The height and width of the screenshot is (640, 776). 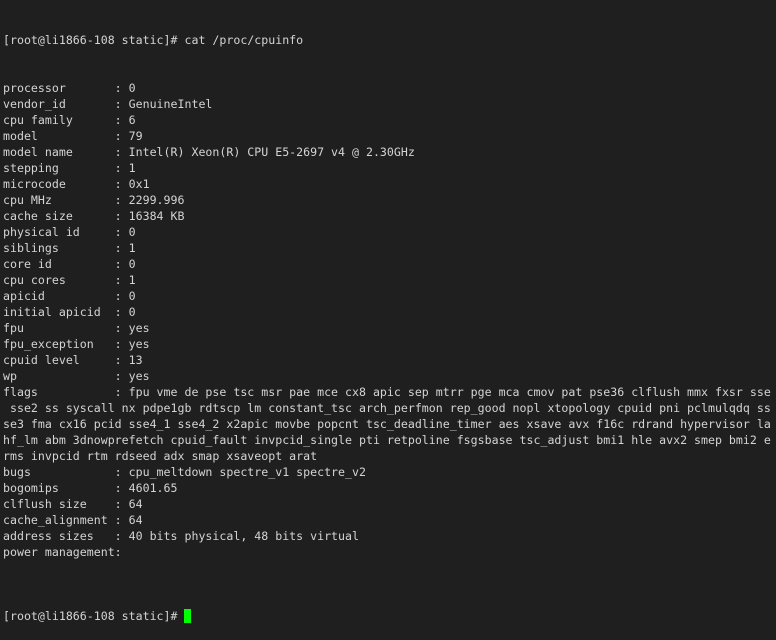 I want to click on output-line: cpu family : 6, so click(x=69, y=120).